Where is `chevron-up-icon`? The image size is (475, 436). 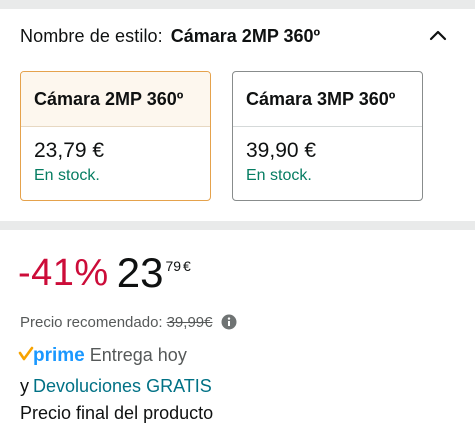 chevron-up-icon is located at coordinates (438, 35).